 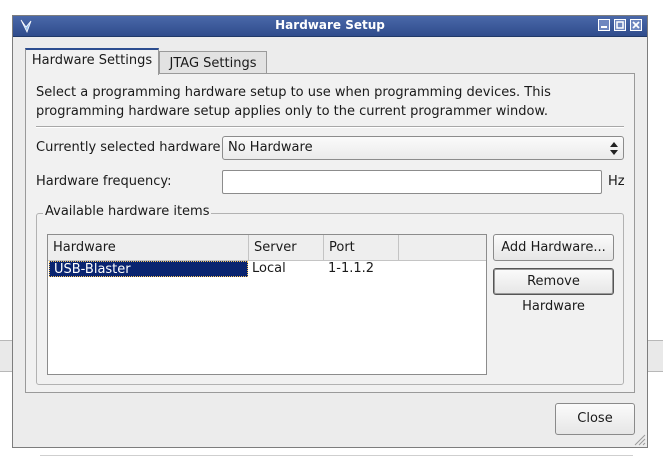 What do you see at coordinates (213, 62) in the screenshot?
I see `tab-jtag-settings: JTAG Settings` at bounding box center [213, 62].